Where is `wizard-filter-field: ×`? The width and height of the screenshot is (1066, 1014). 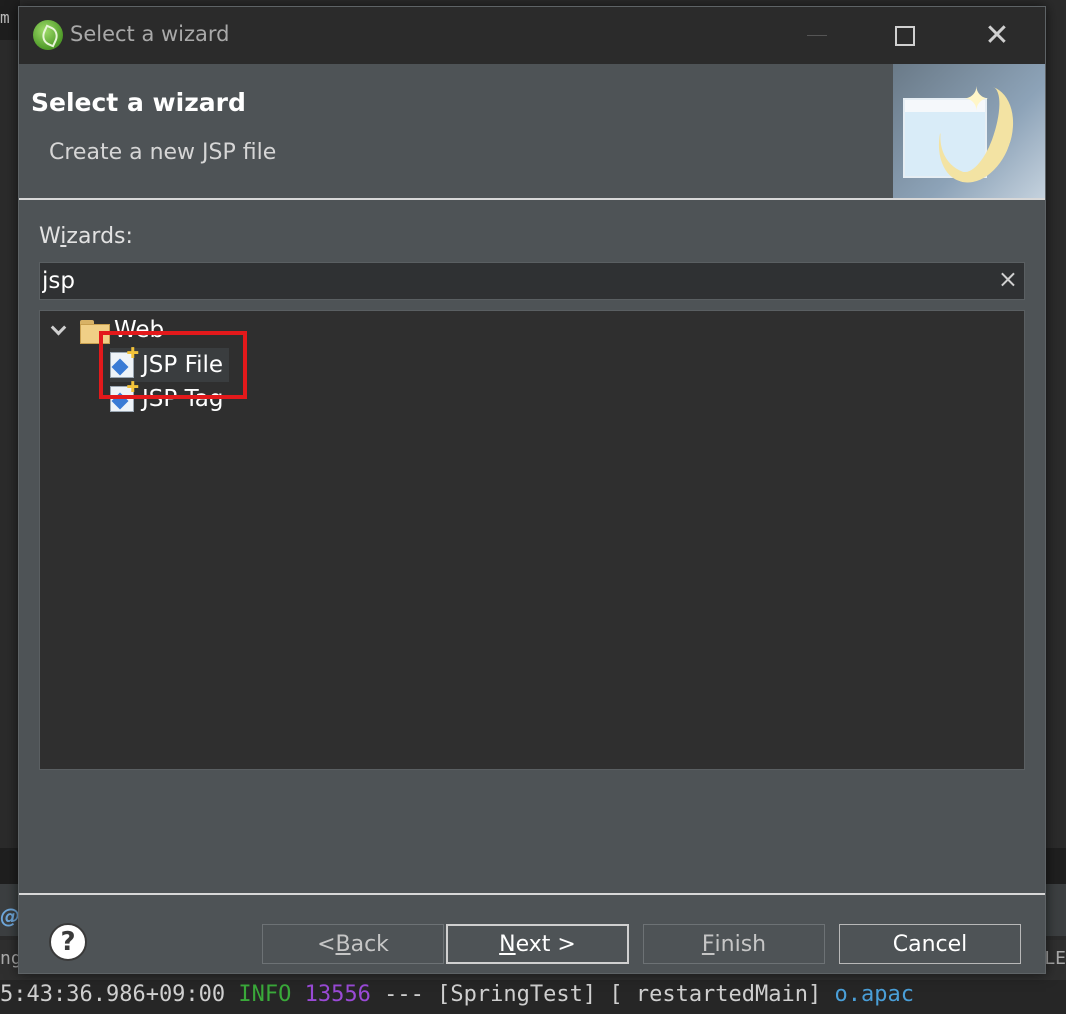
wizard-filter-field: × is located at coordinates (532, 281).